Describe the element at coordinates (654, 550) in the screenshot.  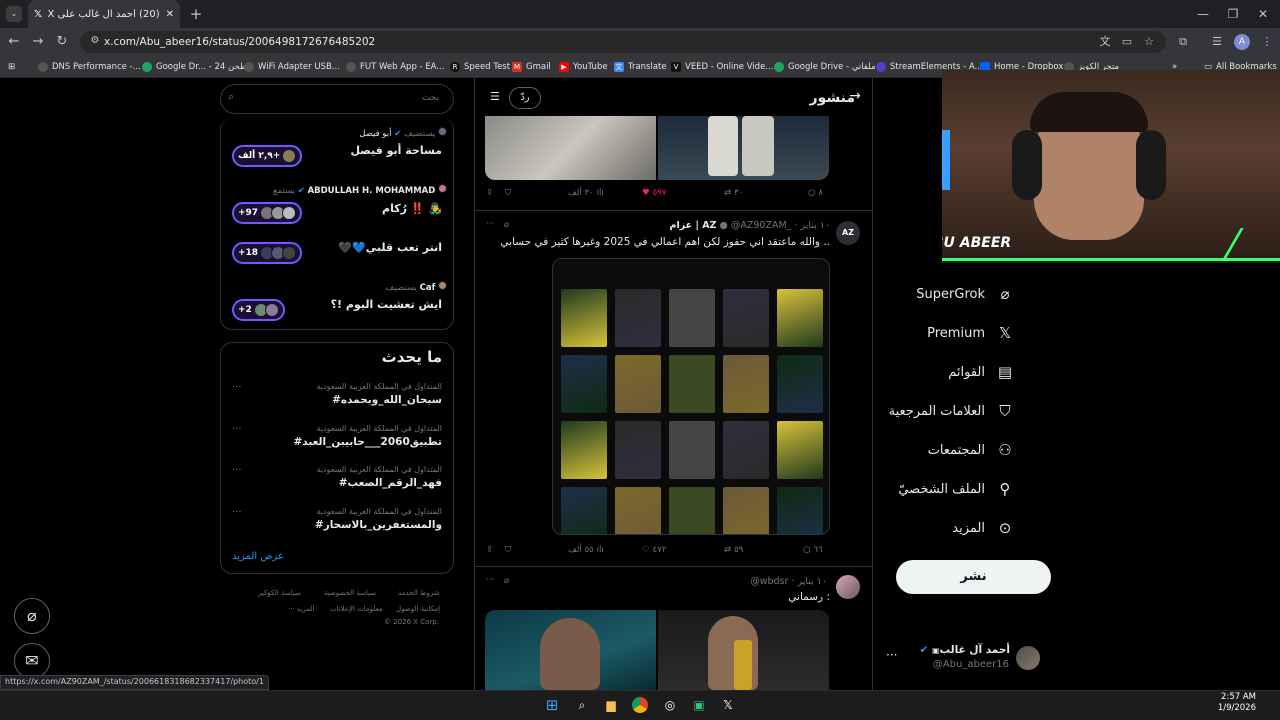
I see `like-button: ♡ ٤٧٢` at that location.